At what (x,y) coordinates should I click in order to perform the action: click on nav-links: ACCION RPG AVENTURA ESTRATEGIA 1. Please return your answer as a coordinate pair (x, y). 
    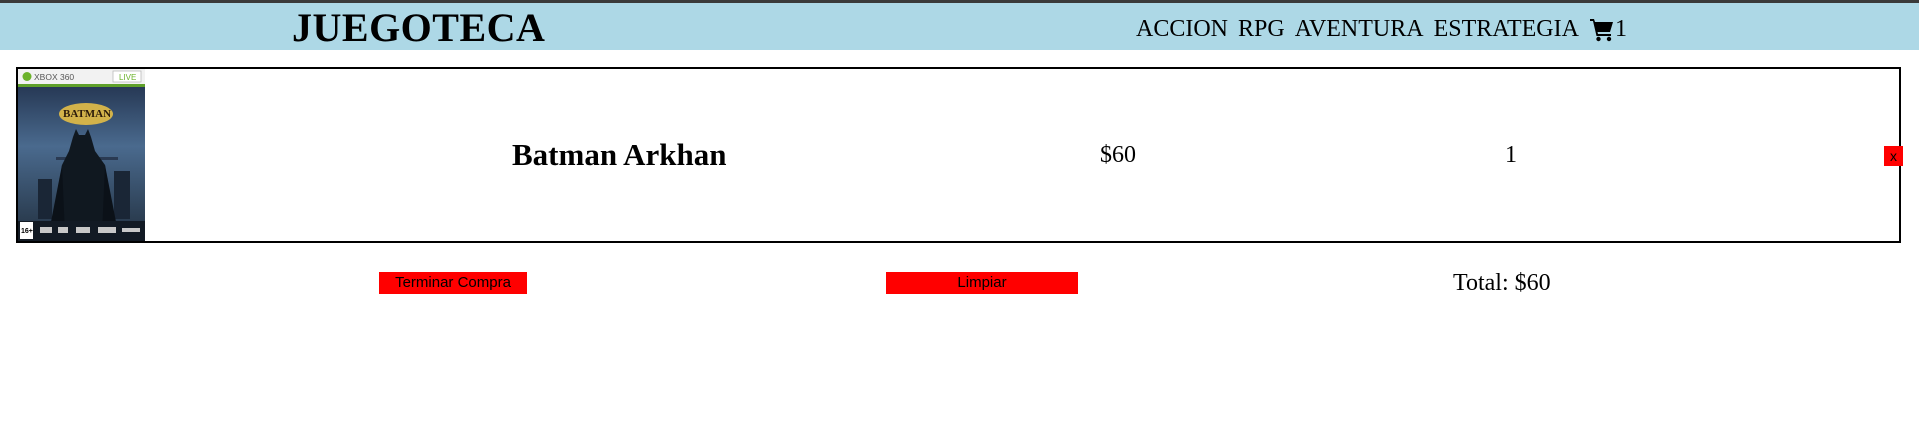
    Looking at the image, I should click on (1381, 29).